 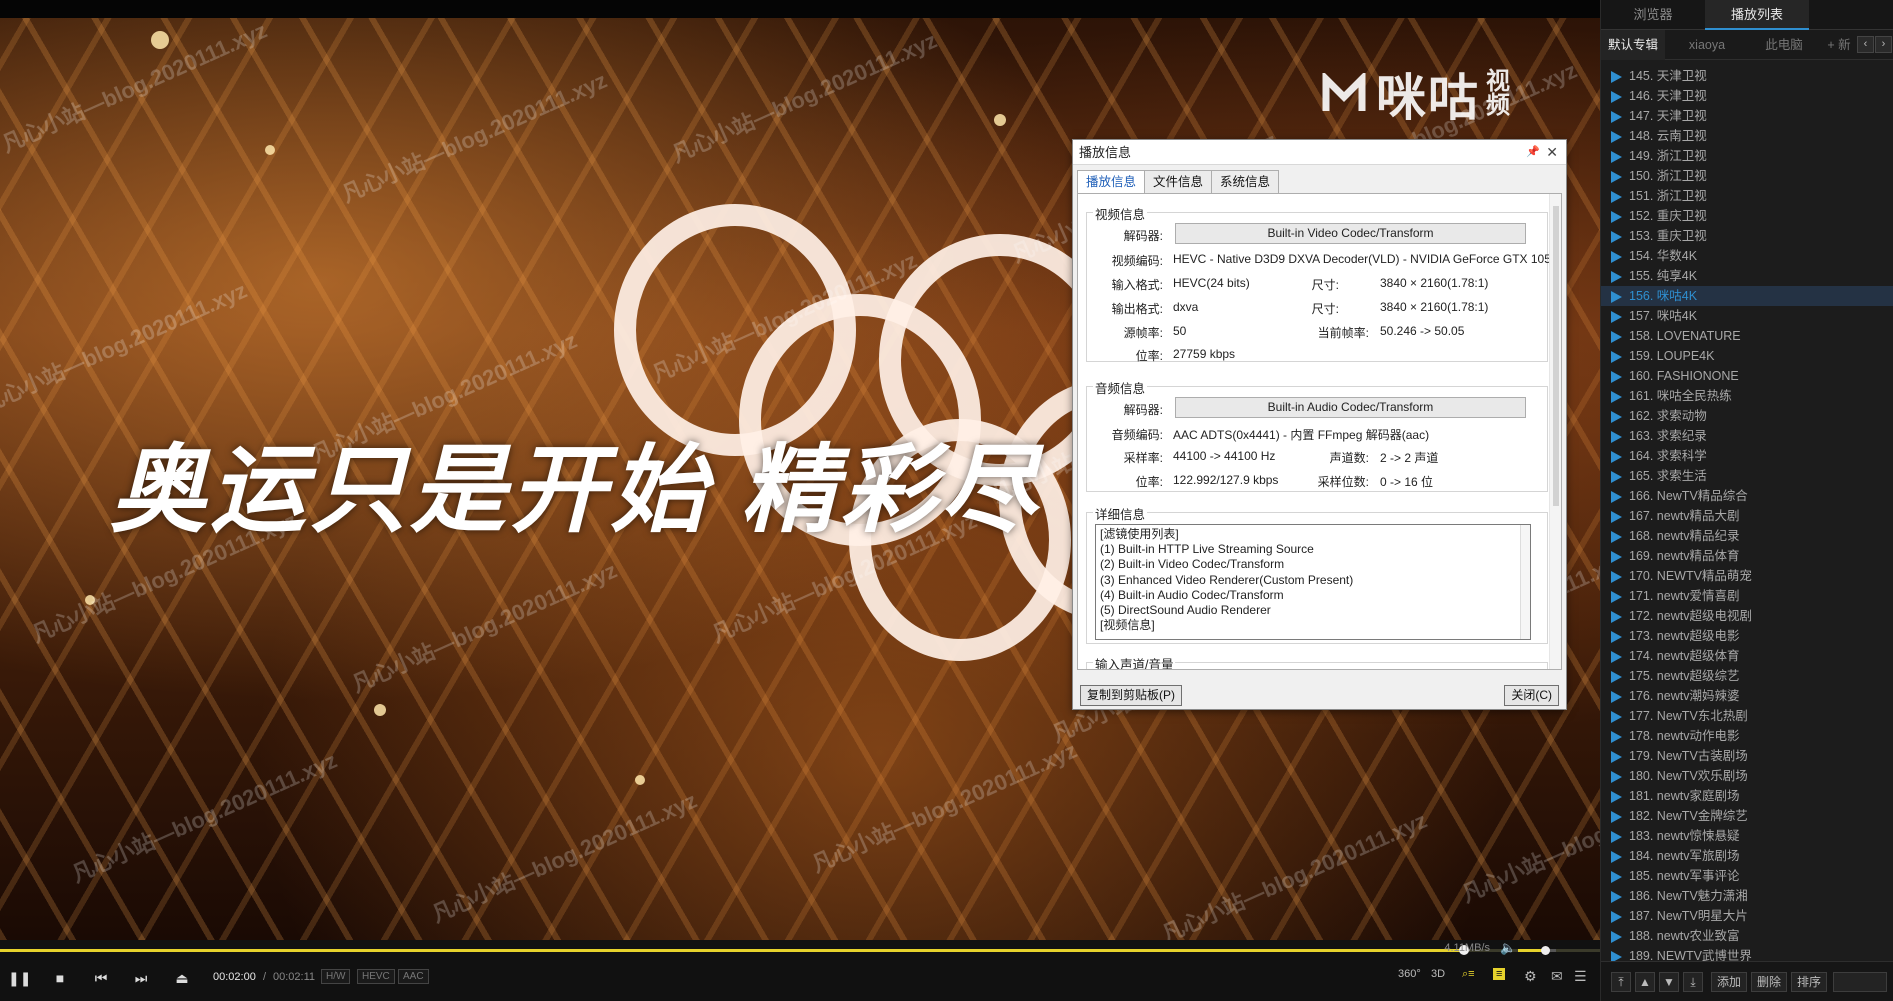 What do you see at coordinates (1499, 974) in the screenshot?
I see `subtitle-icon: ≡` at bounding box center [1499, 974].